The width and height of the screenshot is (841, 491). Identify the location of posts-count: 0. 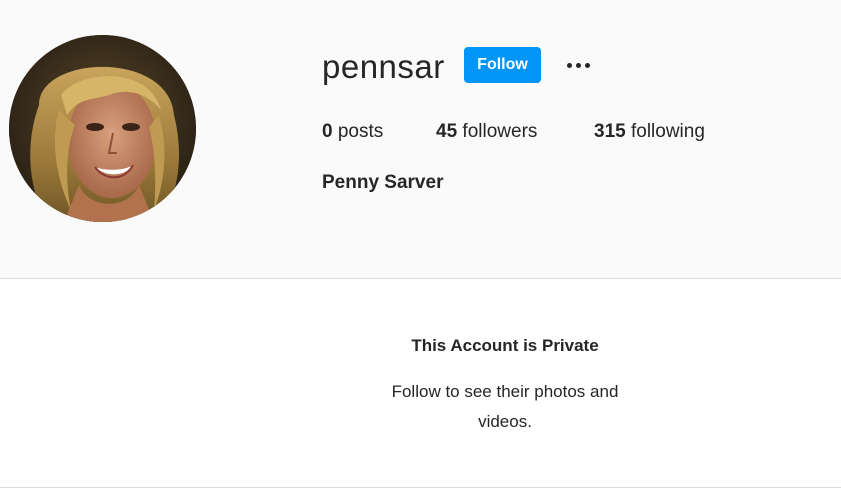
(327, 131).